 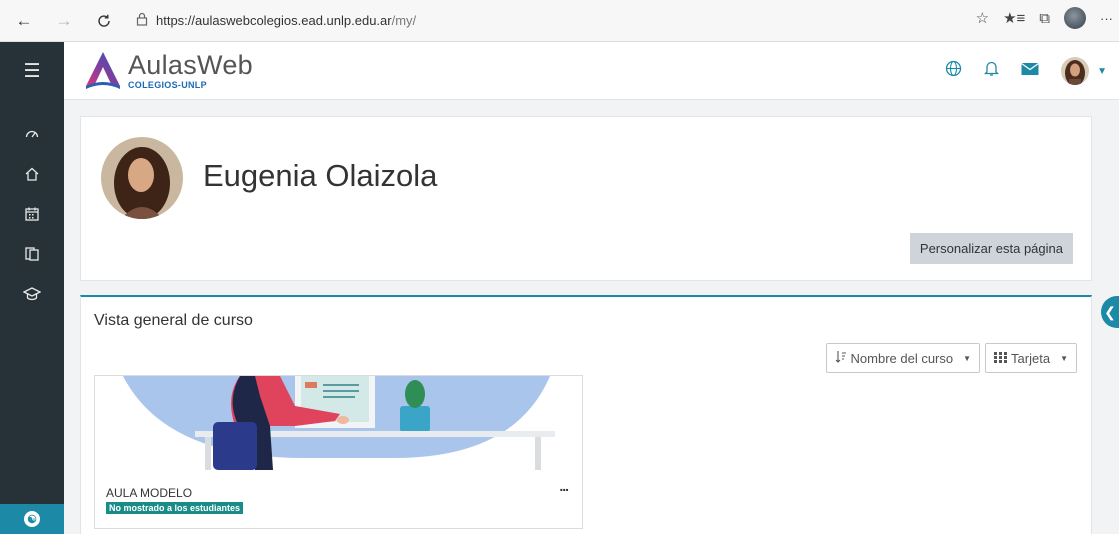 I want to click on sort-icon, so click(x=841, y=358).